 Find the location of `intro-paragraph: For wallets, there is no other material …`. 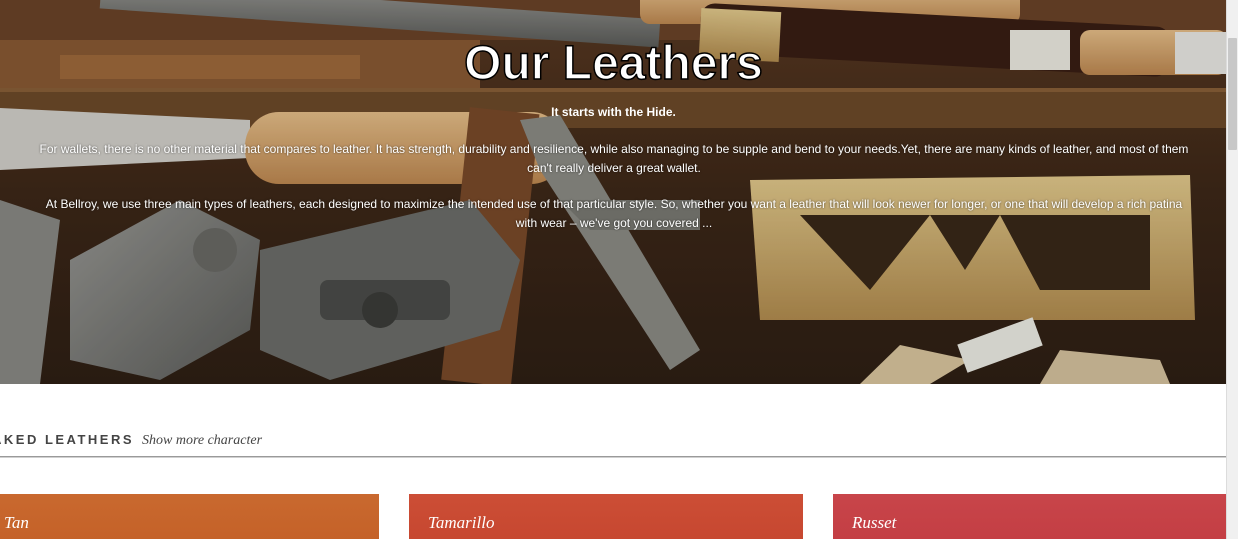

intro-paragraph: For wallets, there is no other material … is located at coordinates (614, 158).